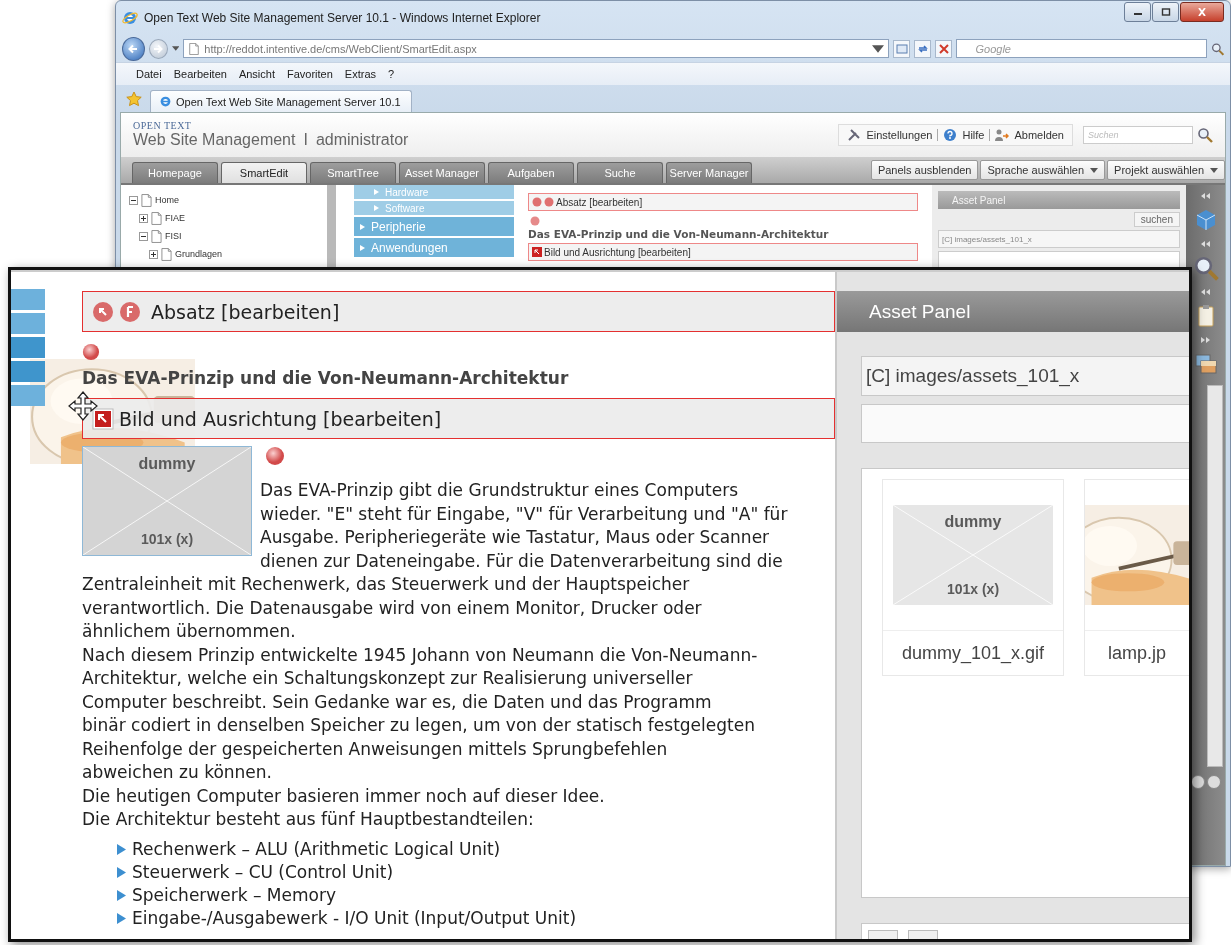 This screenshot has width=1231, height=945. I want to click on logout-icon, so click(1002, 135).